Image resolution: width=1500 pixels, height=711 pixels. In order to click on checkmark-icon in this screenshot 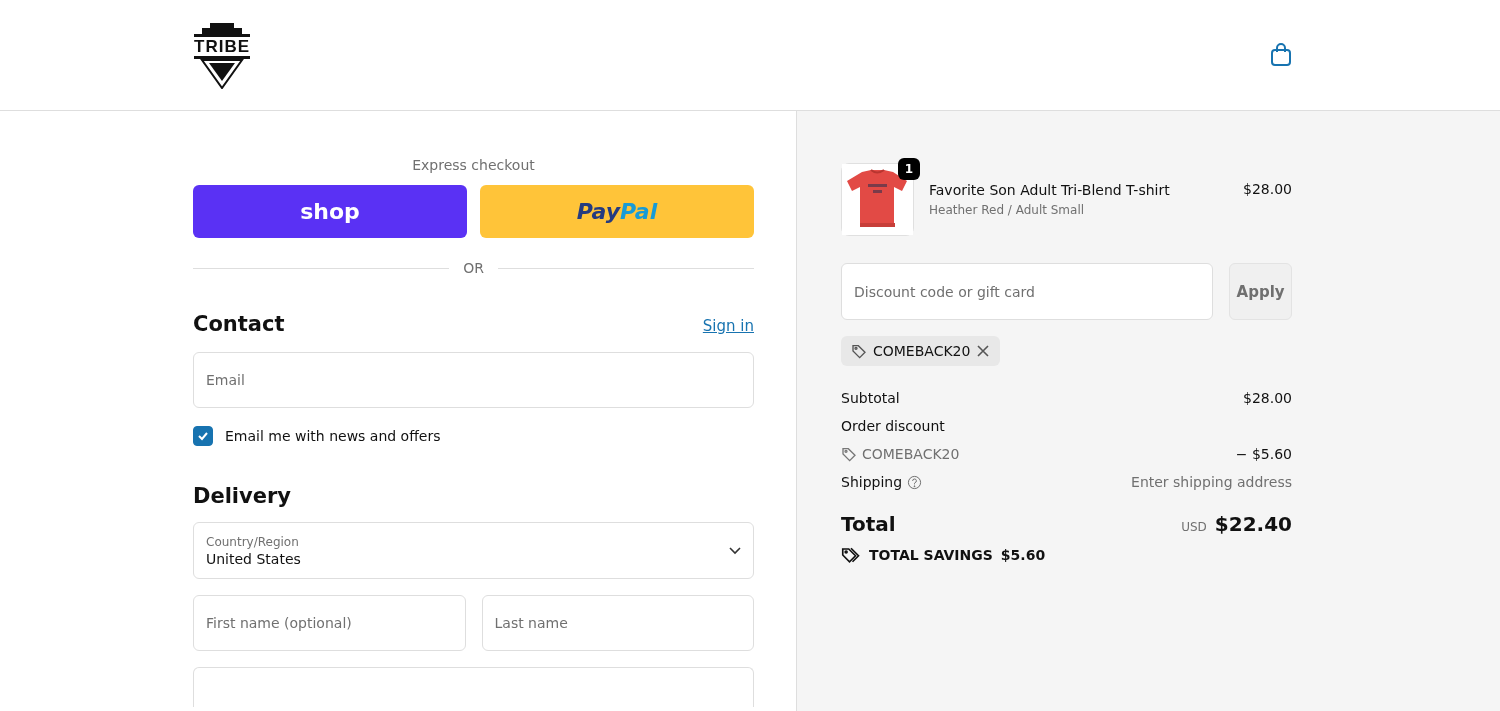, I will do `click(203, 436)`.